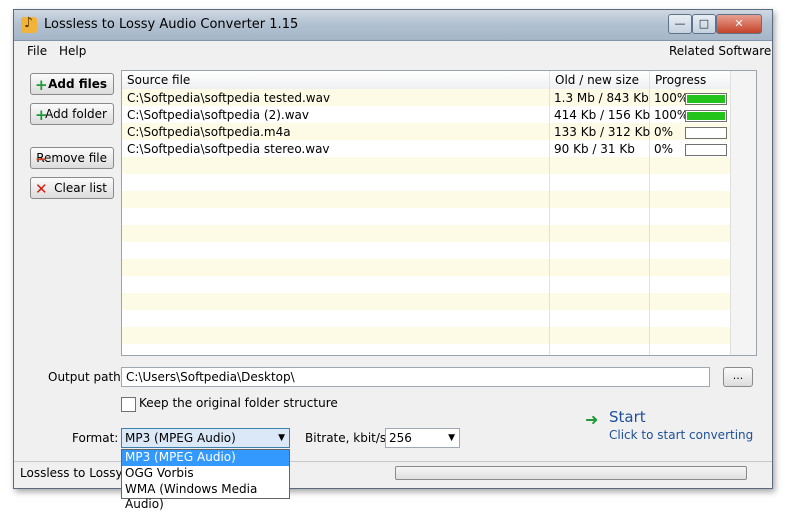 This screenshot has width=792, height=516. What do you see at coordinates (743, 213) in the screenshot?
I see `file-list-scrollbar` at bounding box center [743, 213].